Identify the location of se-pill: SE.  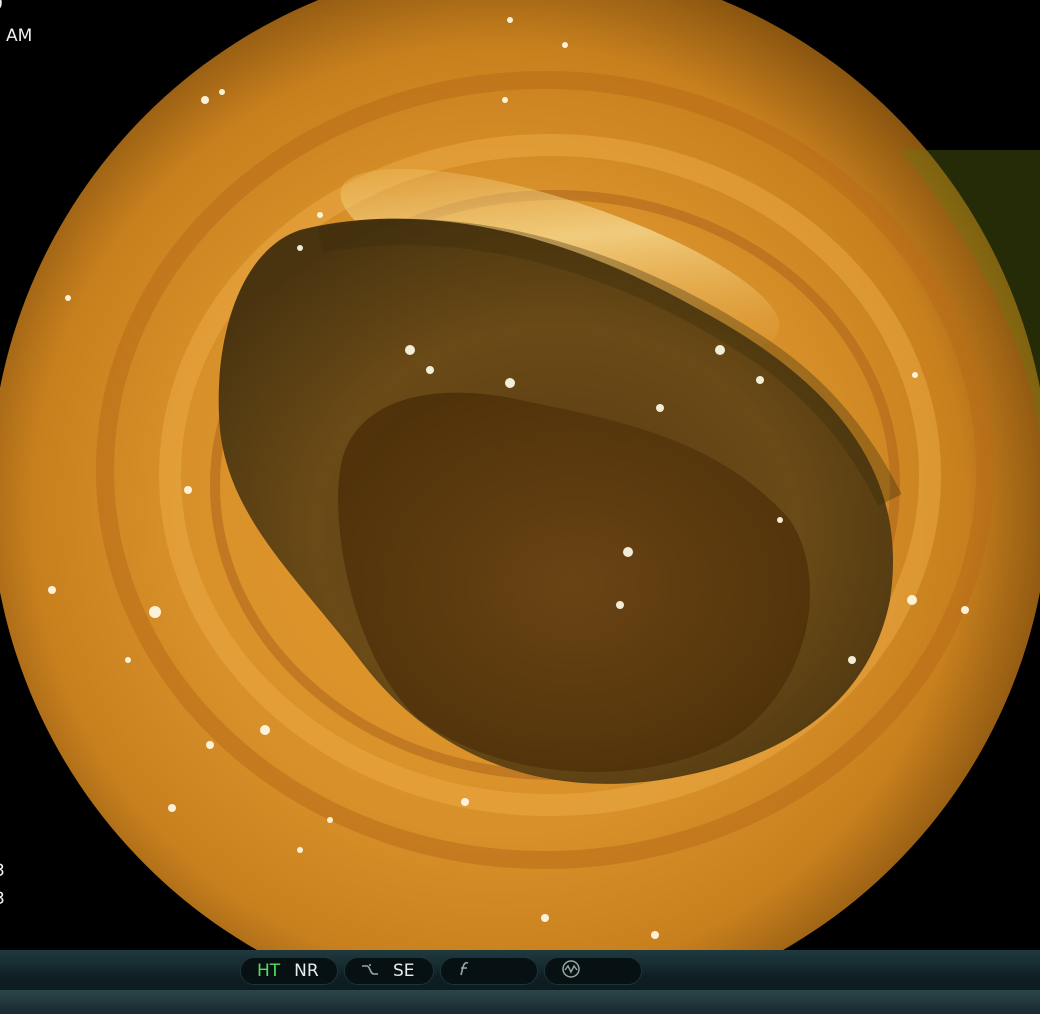
(389, 971).